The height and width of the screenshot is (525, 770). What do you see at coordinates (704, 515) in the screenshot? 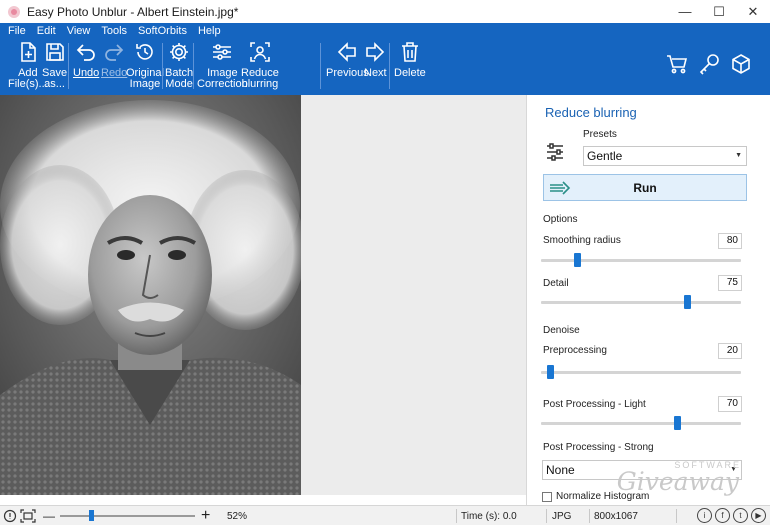
I see `info-icon: i` at bounding box center [704, 515].